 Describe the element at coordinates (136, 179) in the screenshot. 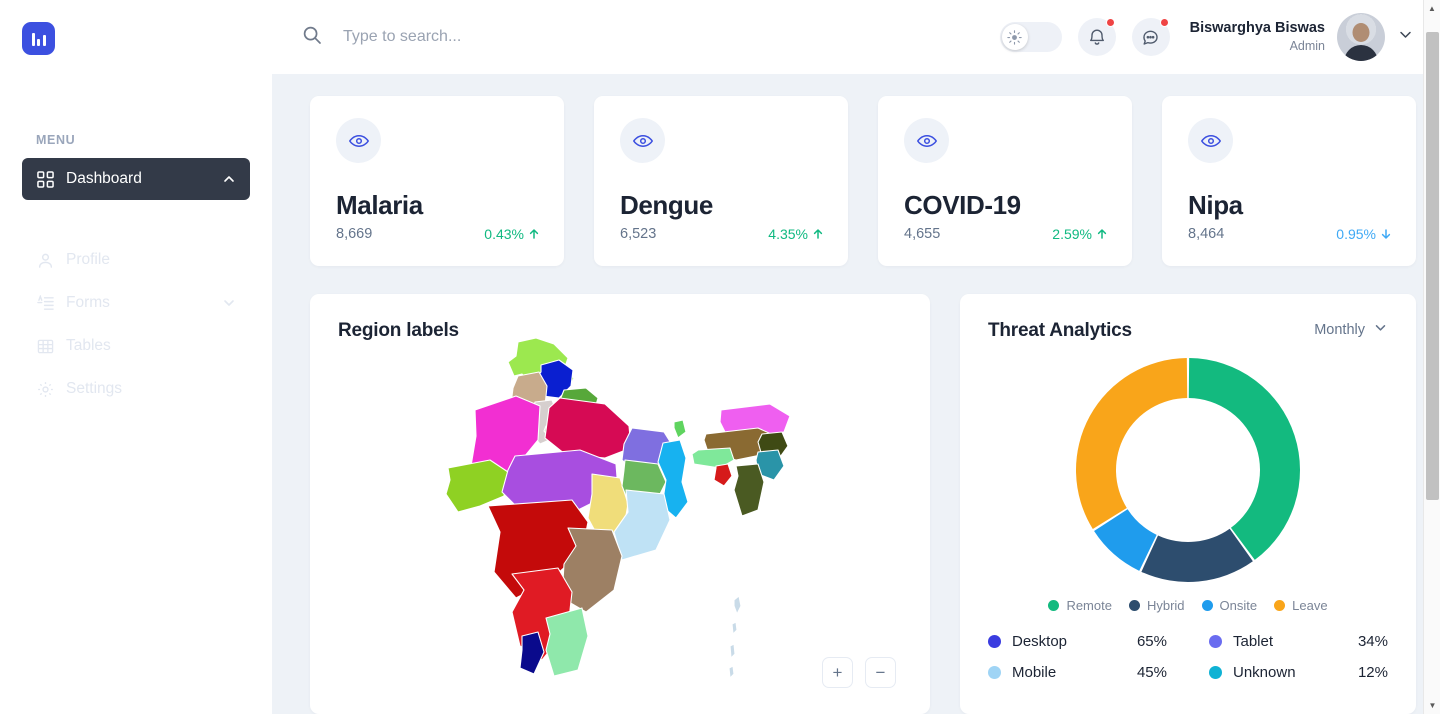

I see `sidebar-item-dashboard: Dashboard` at that location.